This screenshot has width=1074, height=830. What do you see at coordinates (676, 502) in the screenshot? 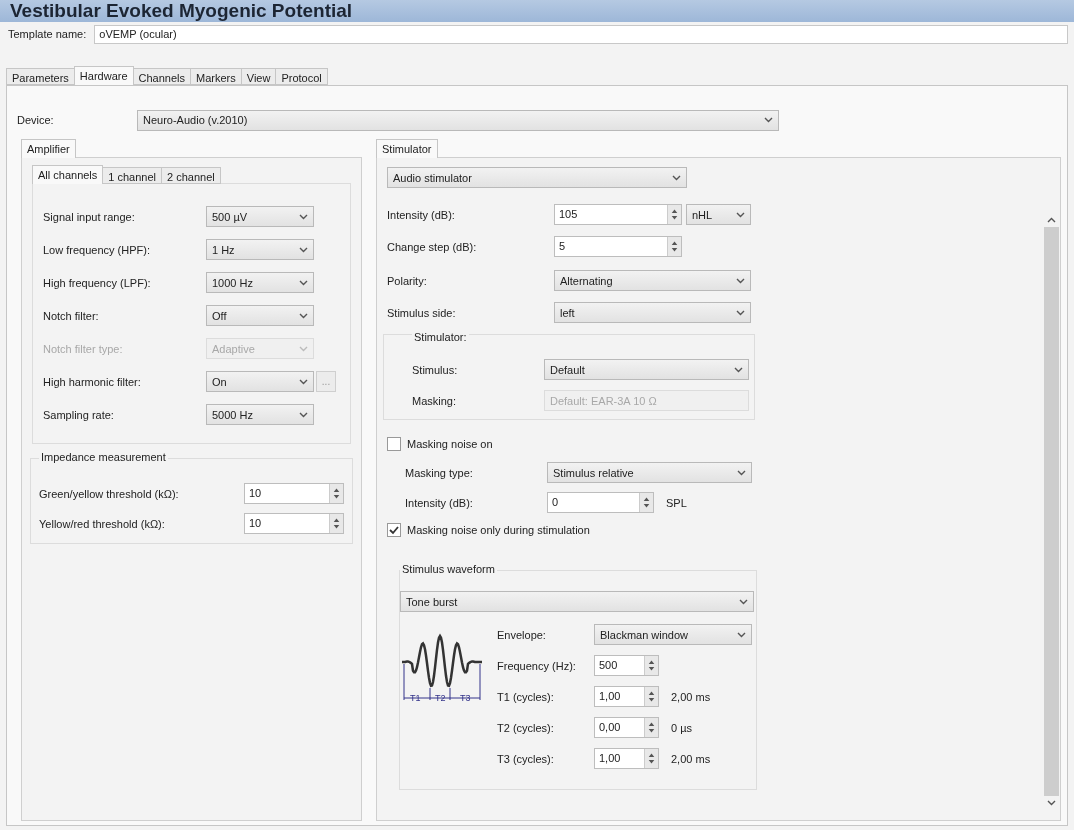
I see `unit-label: SPL` at bounding box center [676, 502].